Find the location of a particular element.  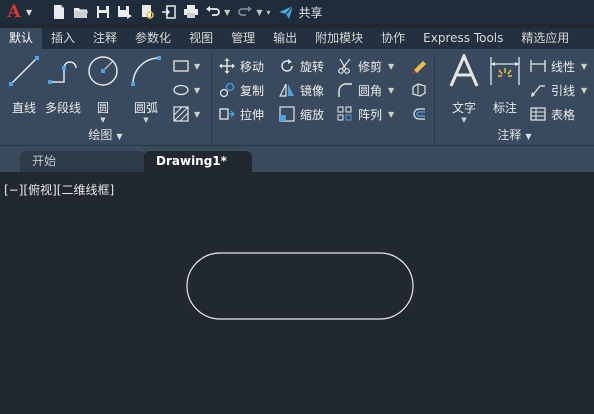

tab-annotate: 注释 is located at coordinates (105, 38).